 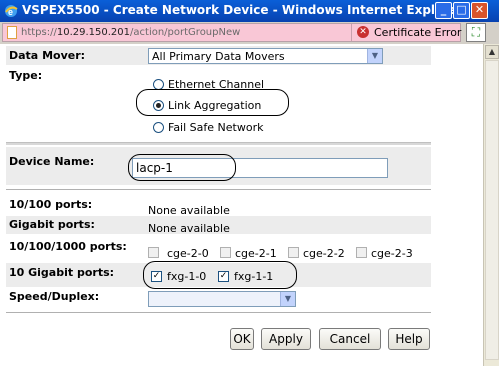 What do you see at coordinates (242, 339) in the screenshot?
I see `ok-button: OK` at bounding box center [242, 339].